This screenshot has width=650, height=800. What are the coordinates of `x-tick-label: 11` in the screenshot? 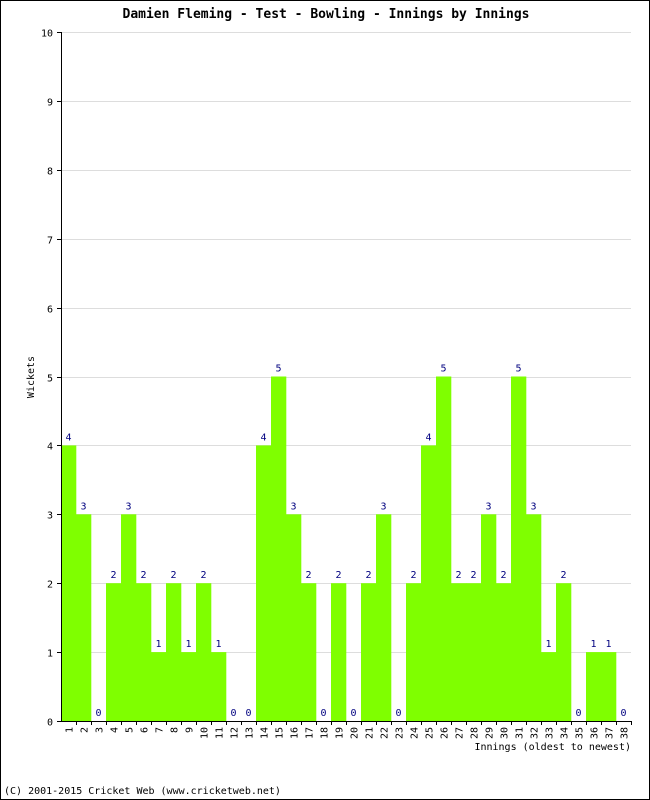 It's located at (220, 733).